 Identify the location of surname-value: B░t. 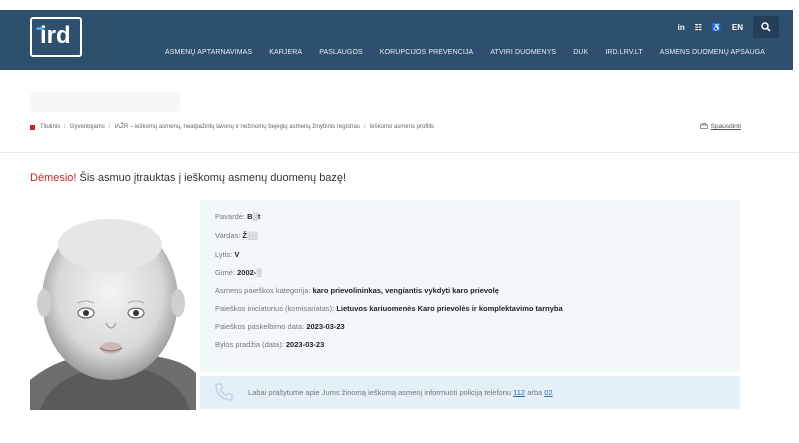
(254, 216).